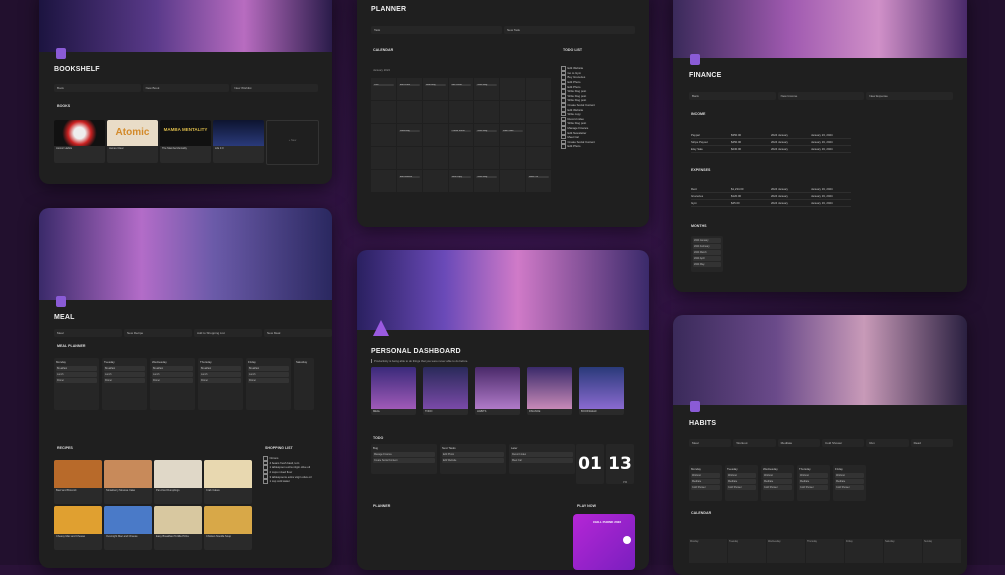 Image resolution: width=1005 pixels, height=575 pixels. Describe the element at coordinates (601, 391) in the screenshot. I see `tile-bookshelf: BOOKSHELF` at that location.